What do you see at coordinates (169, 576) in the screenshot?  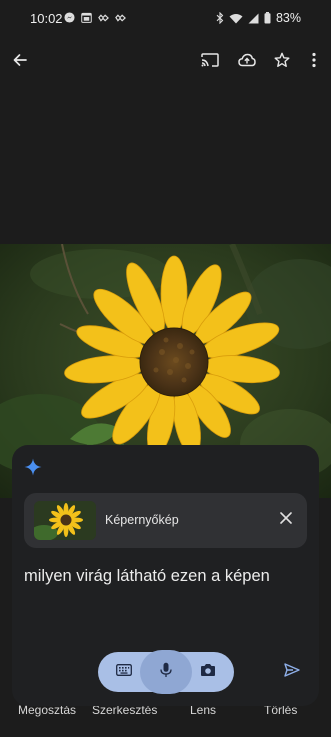 I see `prompt-input: milyen virág látható ezen a képen` at bounding box center [169, 576].